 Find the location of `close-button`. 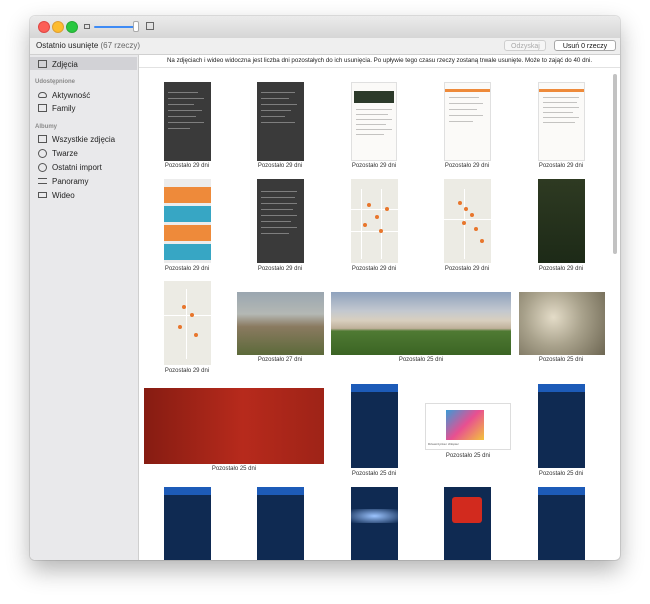

close-button is located at coordinates (44, 27).